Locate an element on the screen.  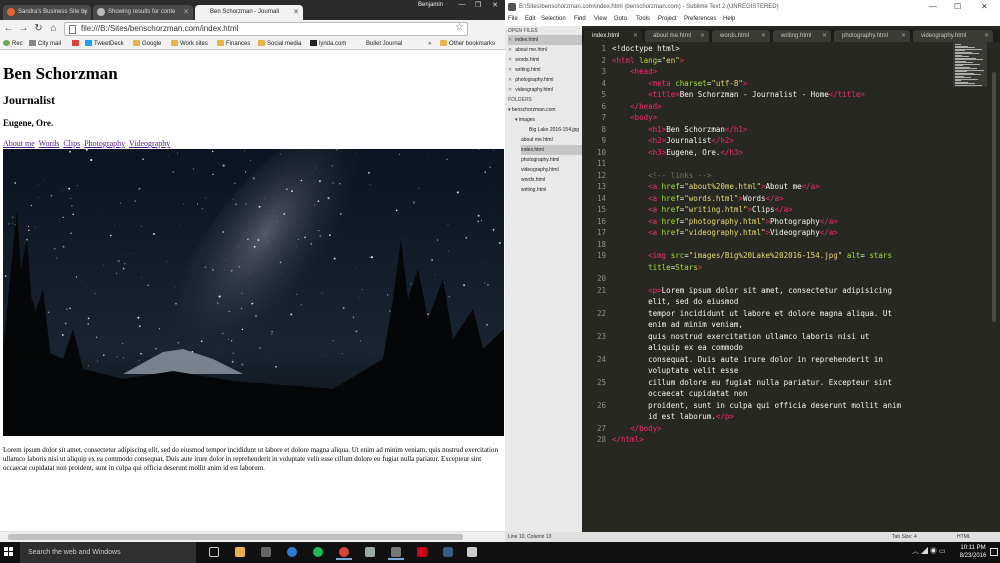
chrome-tab-3: Ben Schorzman - Journali ✕ is located at coordinates (249, 12).